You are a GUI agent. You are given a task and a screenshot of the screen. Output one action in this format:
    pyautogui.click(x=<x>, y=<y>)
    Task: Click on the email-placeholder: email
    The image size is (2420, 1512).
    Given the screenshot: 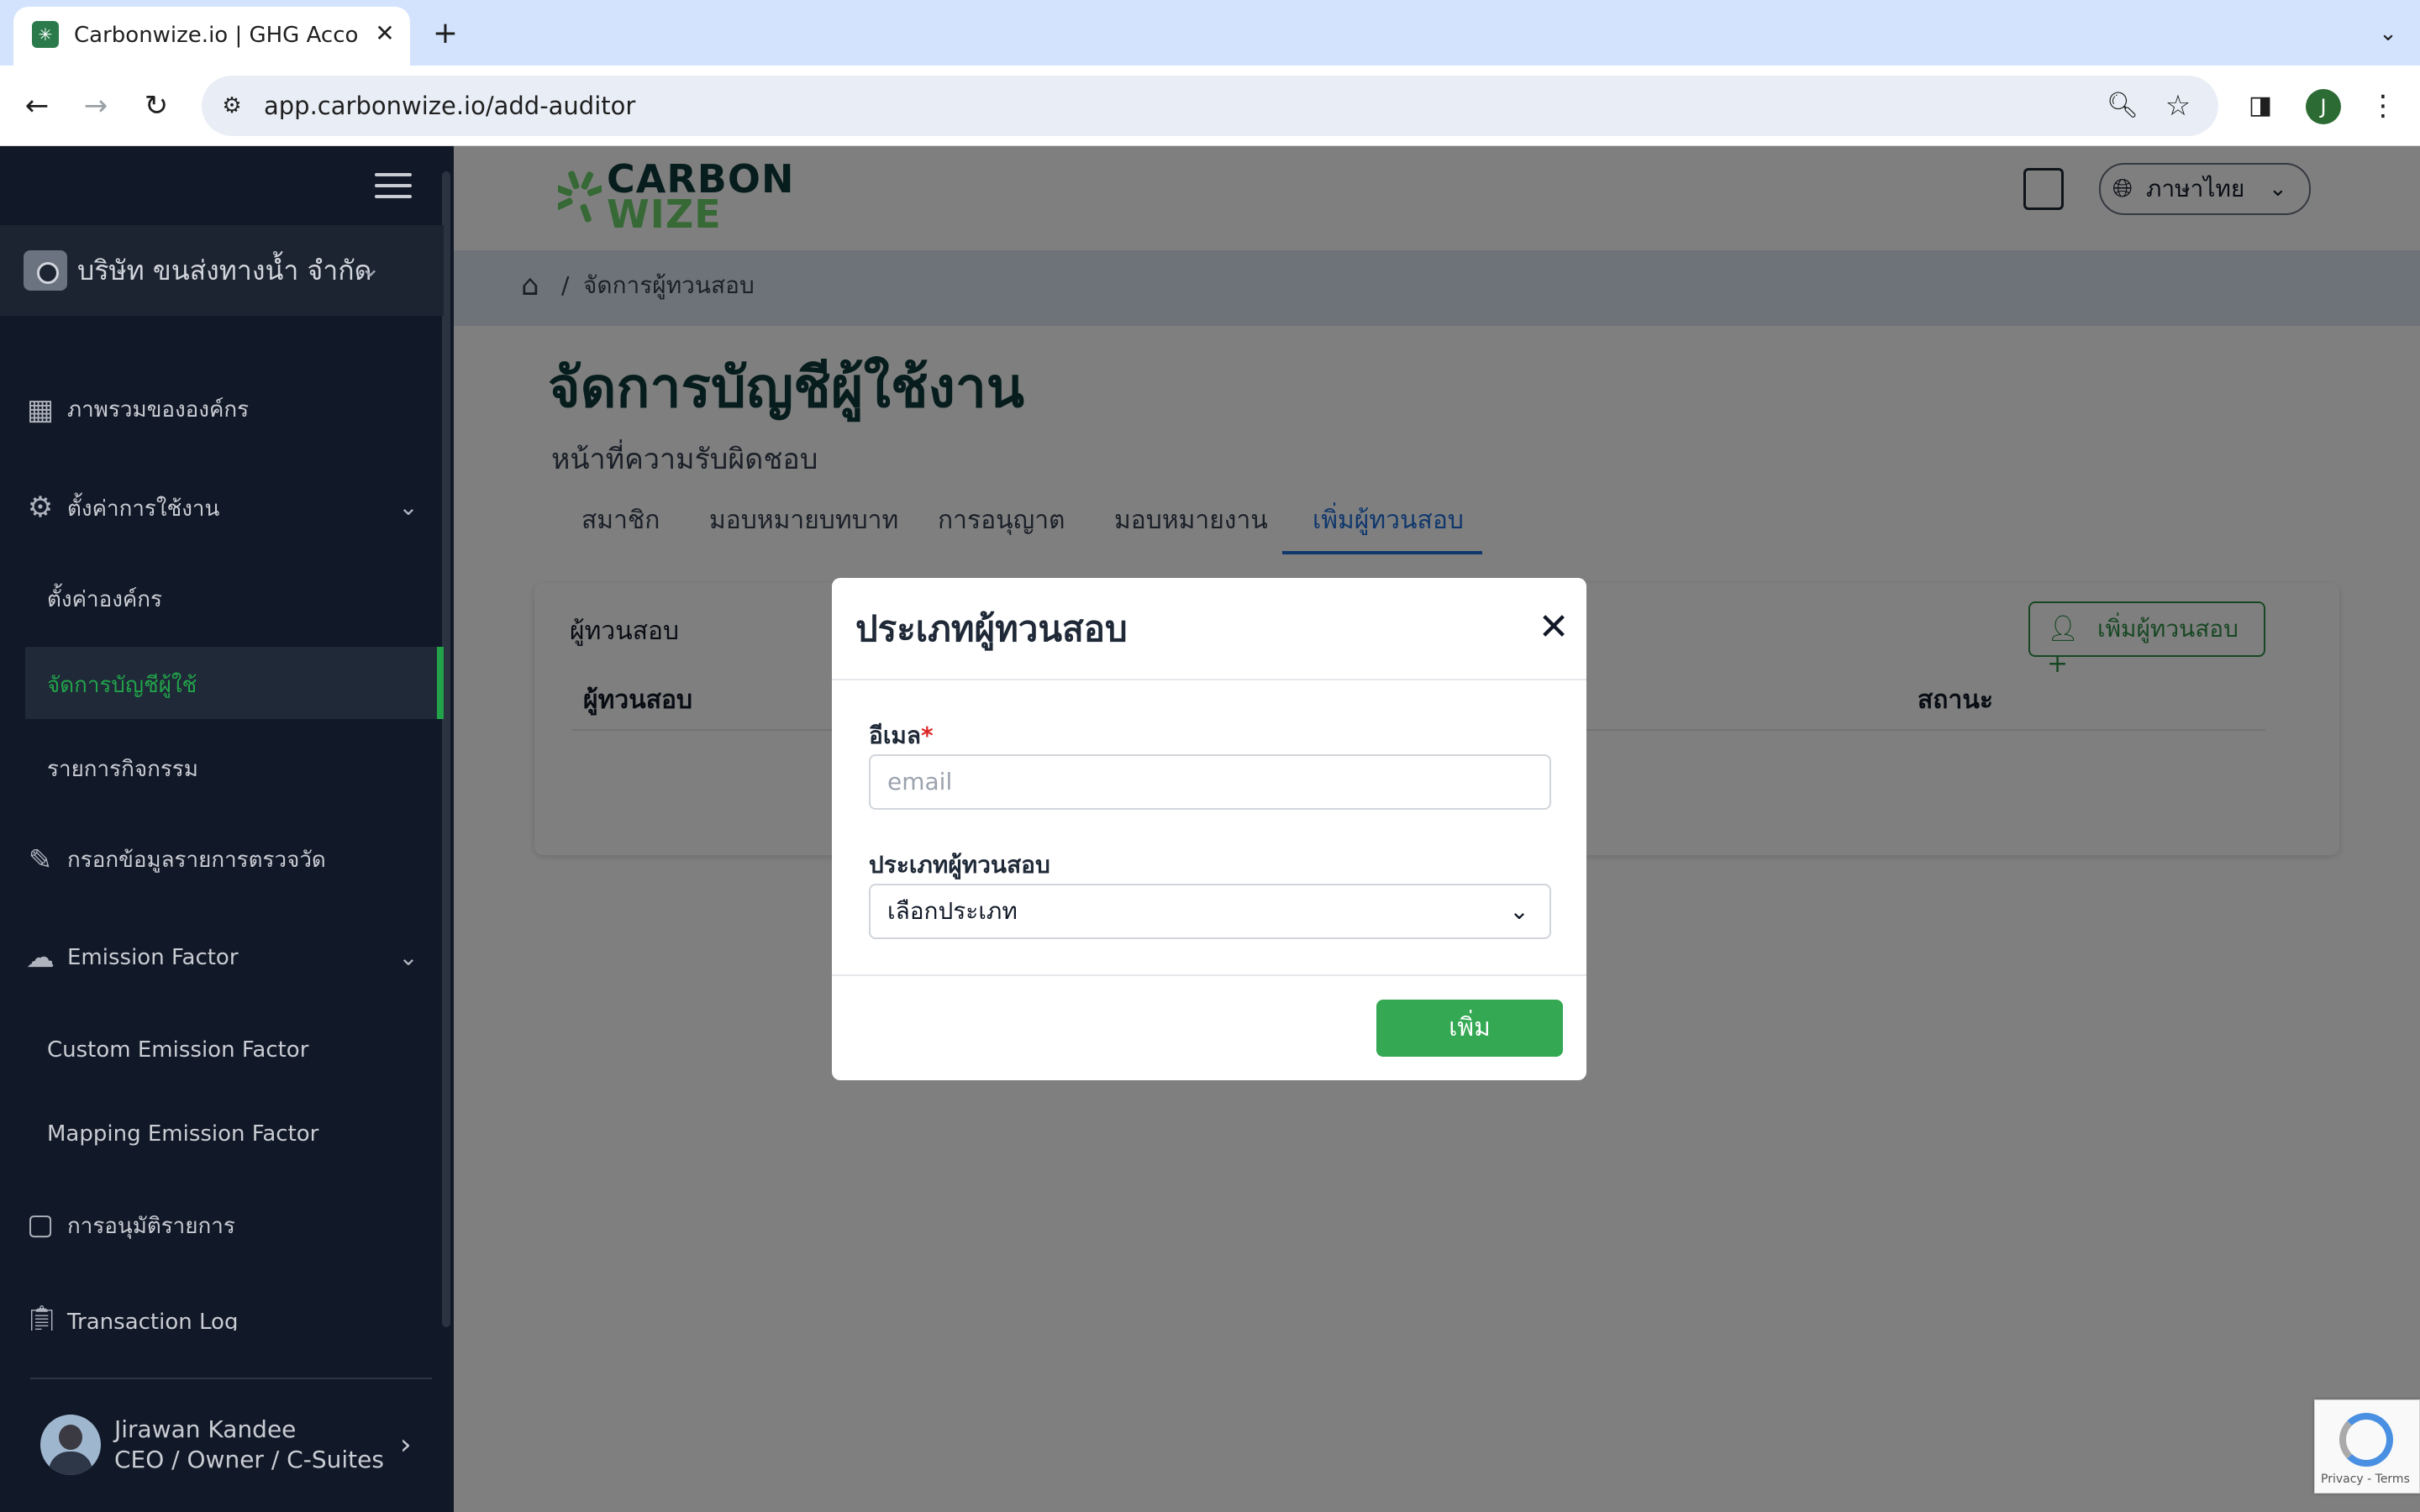 What is the action you would take?
    pyautogui.click(x=1055, y=782)
    